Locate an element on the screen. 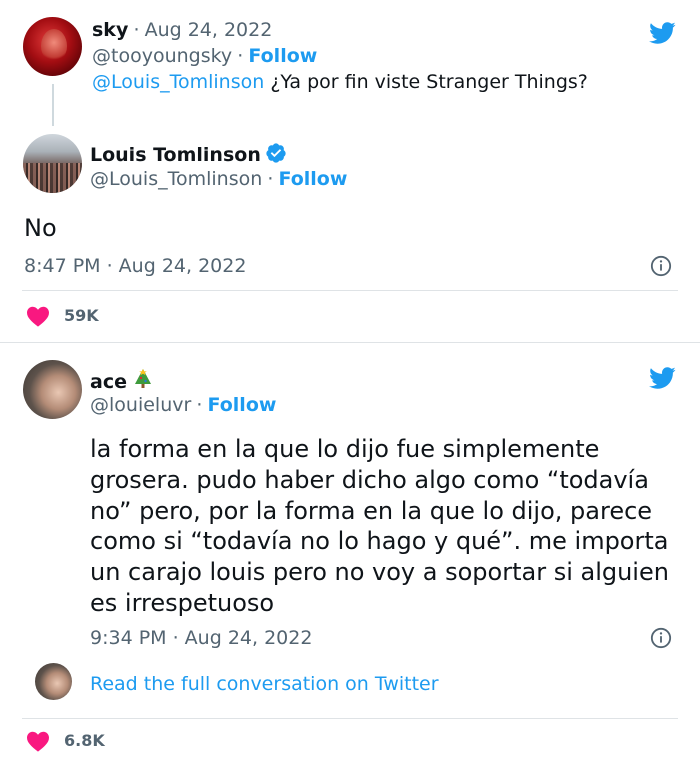  tweet1-handle-row: @tooyoungsky · Follow is located at coordinates (204, 56).